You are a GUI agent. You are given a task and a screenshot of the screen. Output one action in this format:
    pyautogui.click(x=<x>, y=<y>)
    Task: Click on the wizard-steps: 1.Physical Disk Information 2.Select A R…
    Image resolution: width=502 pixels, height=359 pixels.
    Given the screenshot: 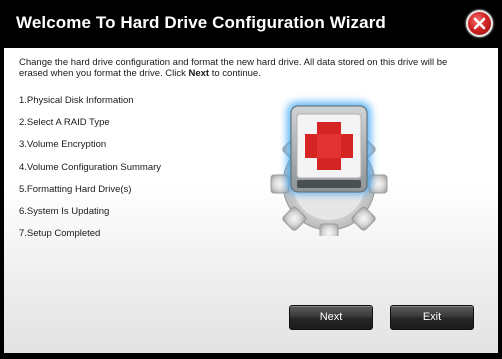 What is the action you would take?
    pyautogui.click(x=90, y=172)
    